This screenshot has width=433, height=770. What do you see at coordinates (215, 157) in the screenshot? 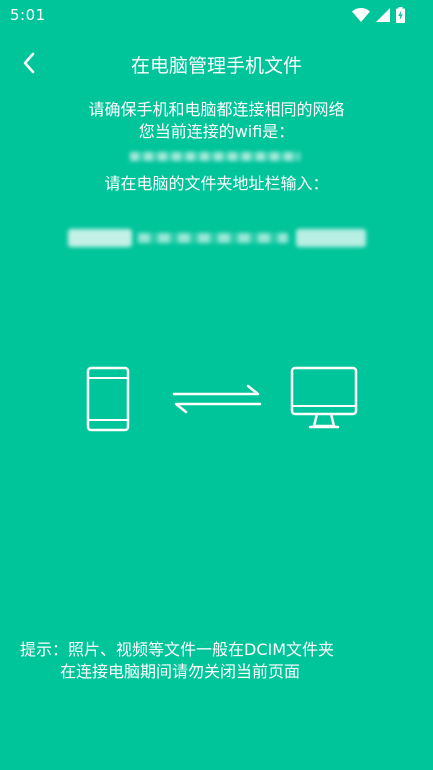
I see `wifi-name-redacted` at bounding box center [215, 157].